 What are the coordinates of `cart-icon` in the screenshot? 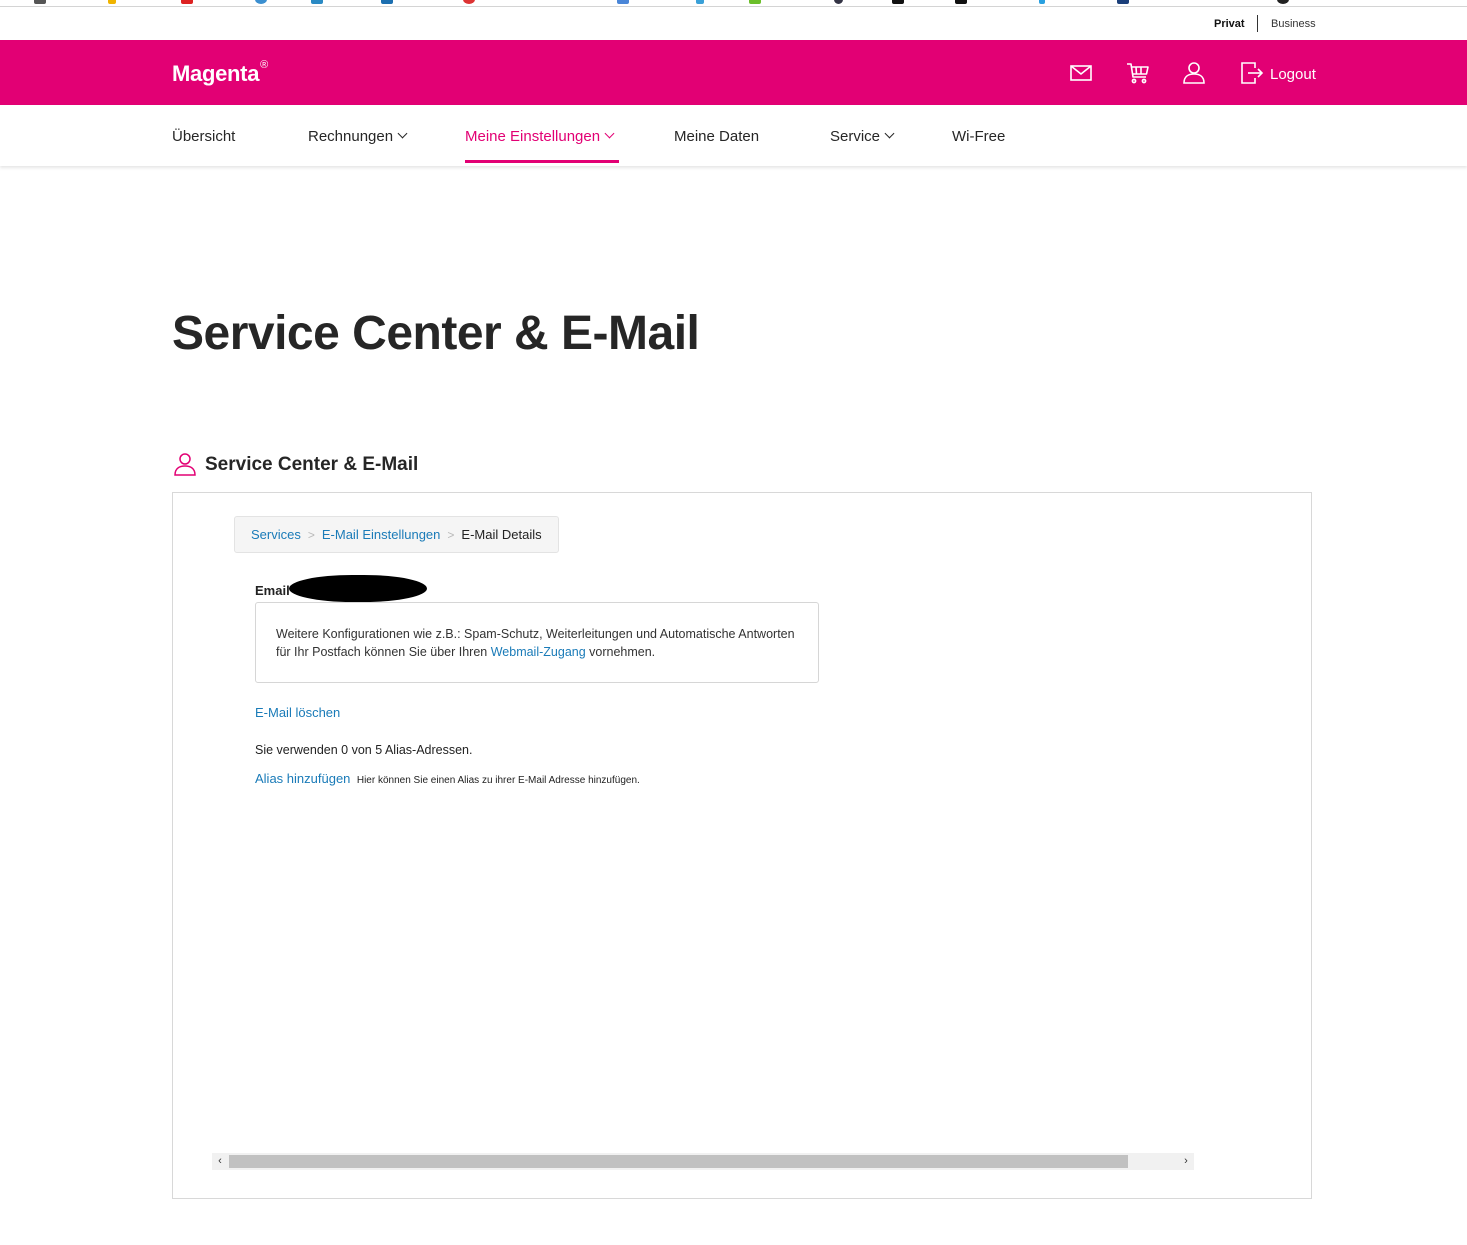 It's located at (1138, 73).